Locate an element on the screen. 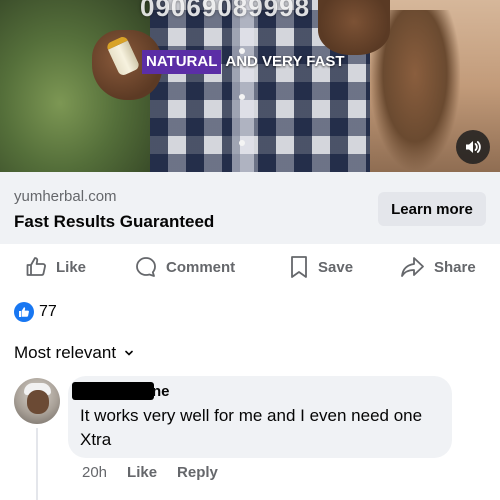 The image size is (500, 500). bookmark-icon is located at coordinates (299, 267).